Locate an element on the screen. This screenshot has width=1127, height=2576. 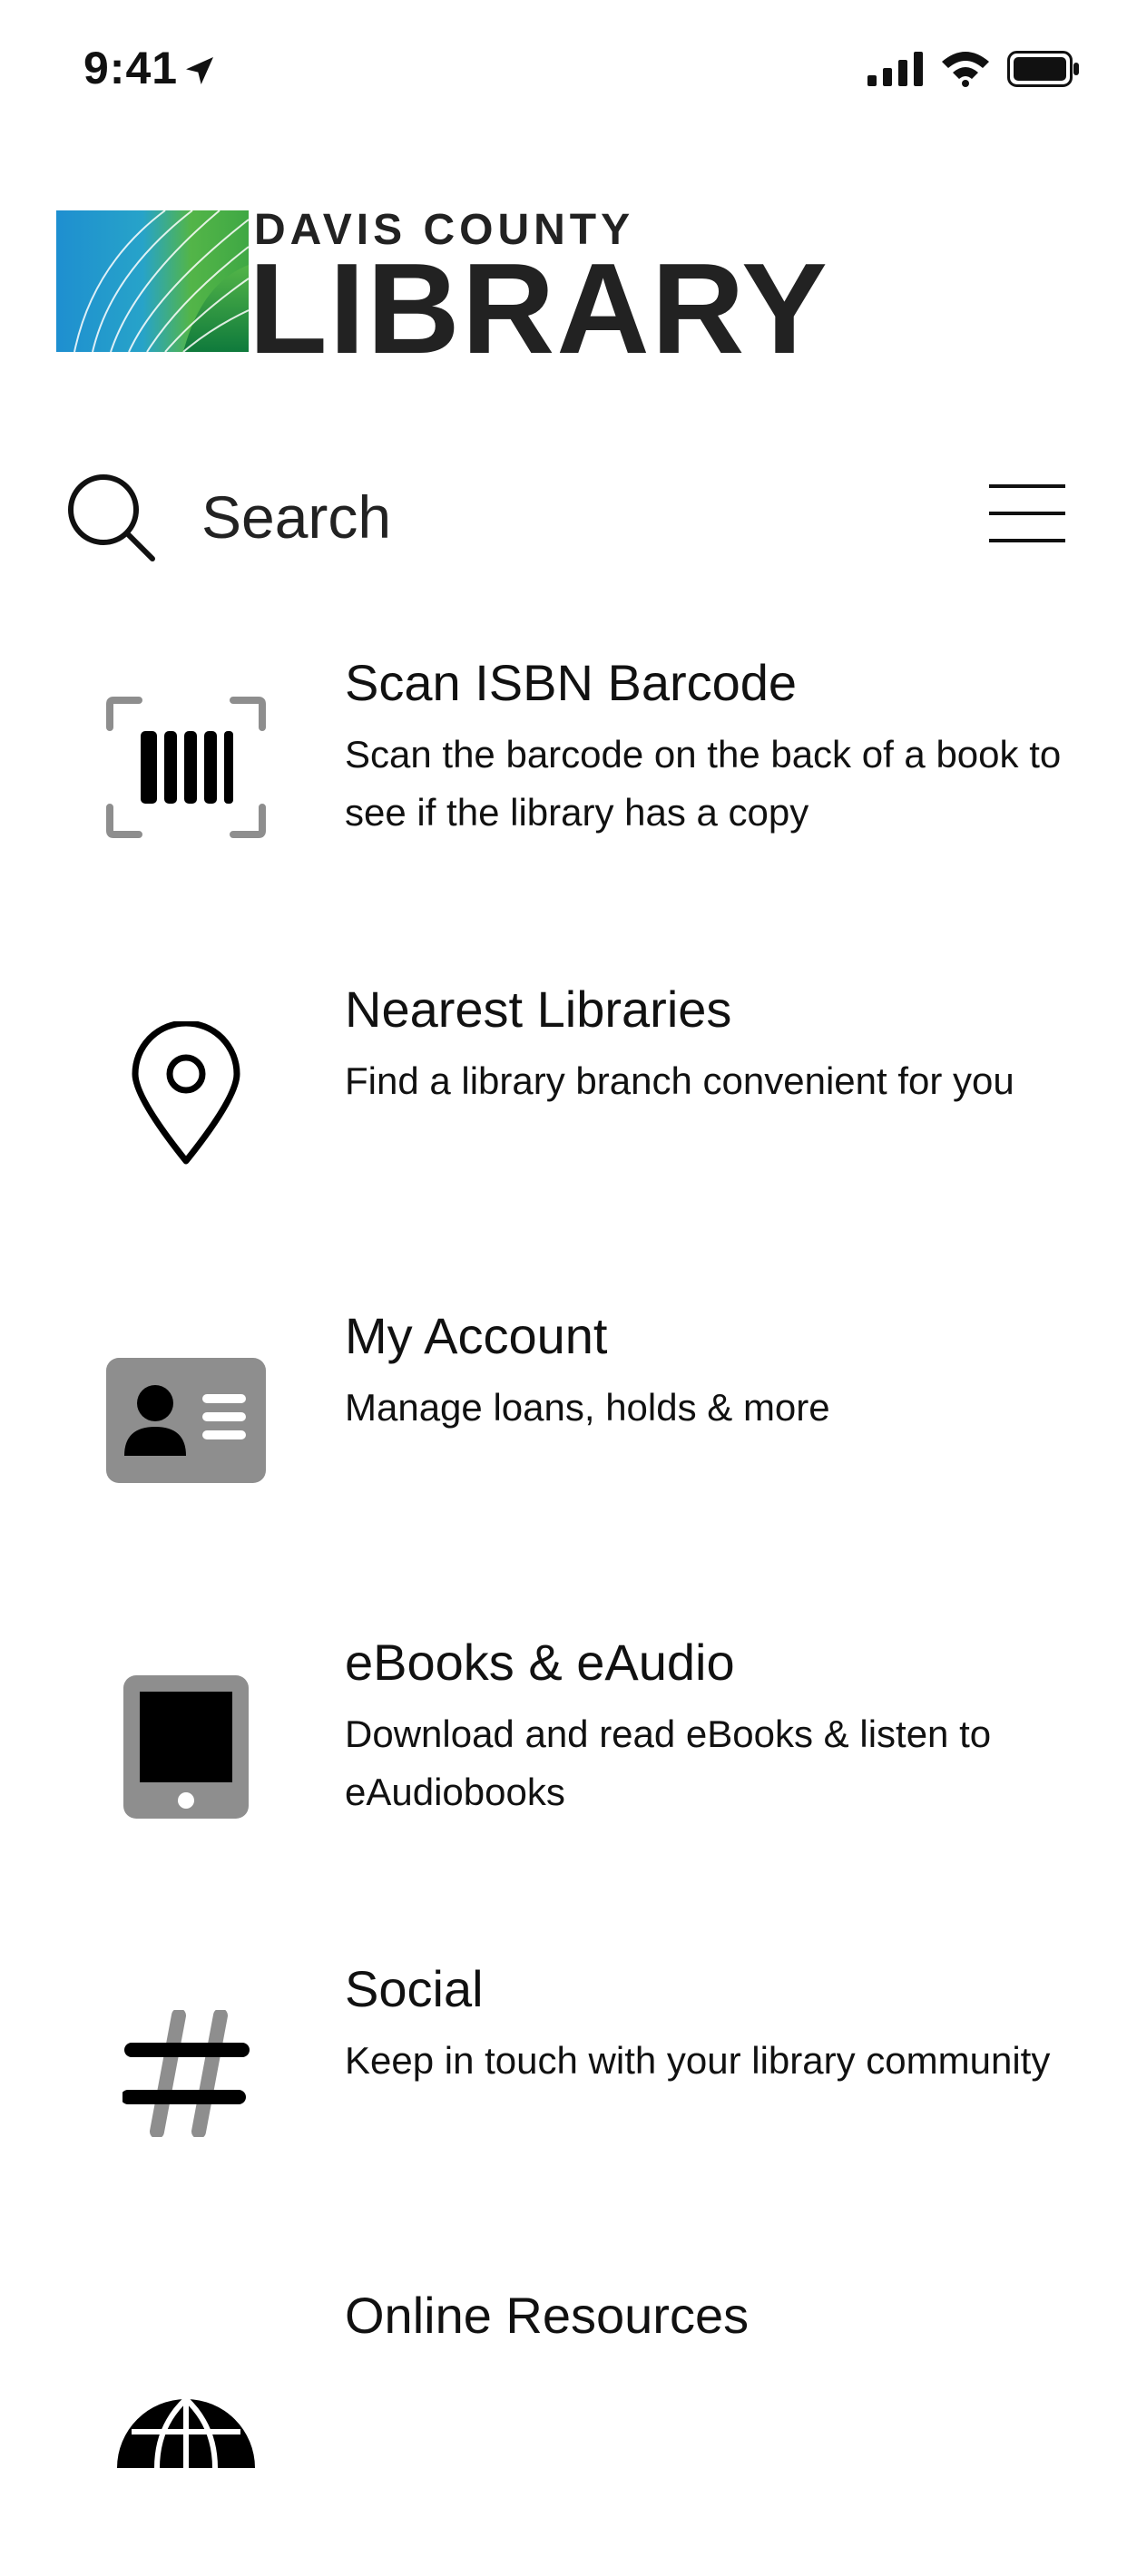
hamburger-menu-icon is located at coordinates (1027, 516).